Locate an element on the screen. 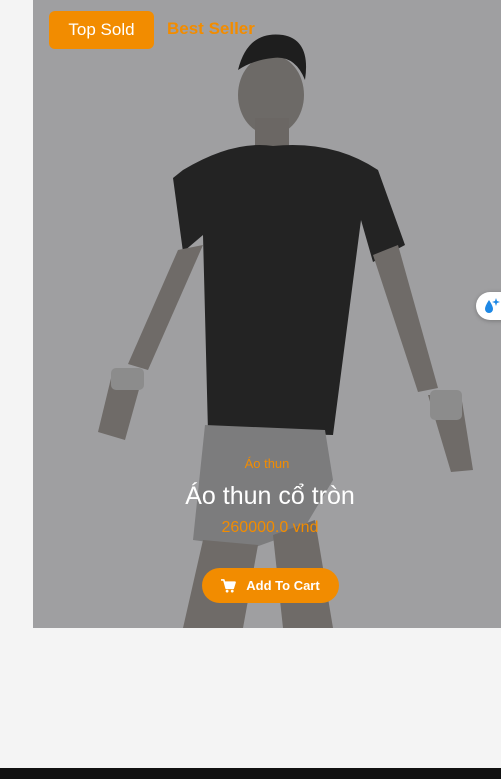  tab-best-seller: Best Seller is located at coordinates (211, 29).